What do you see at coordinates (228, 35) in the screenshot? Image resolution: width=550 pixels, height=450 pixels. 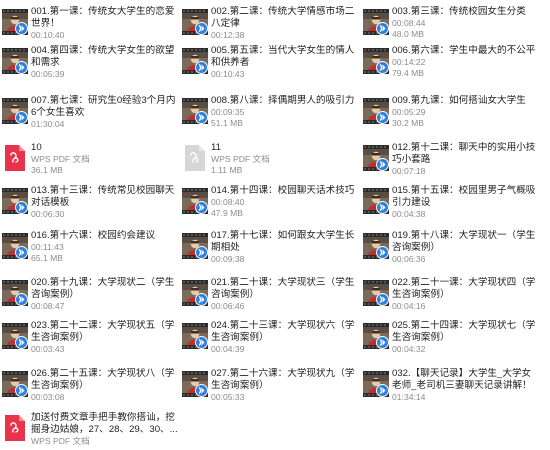 I see `file-meta-primary: 00:12:38` at bounding box center [228, 35].